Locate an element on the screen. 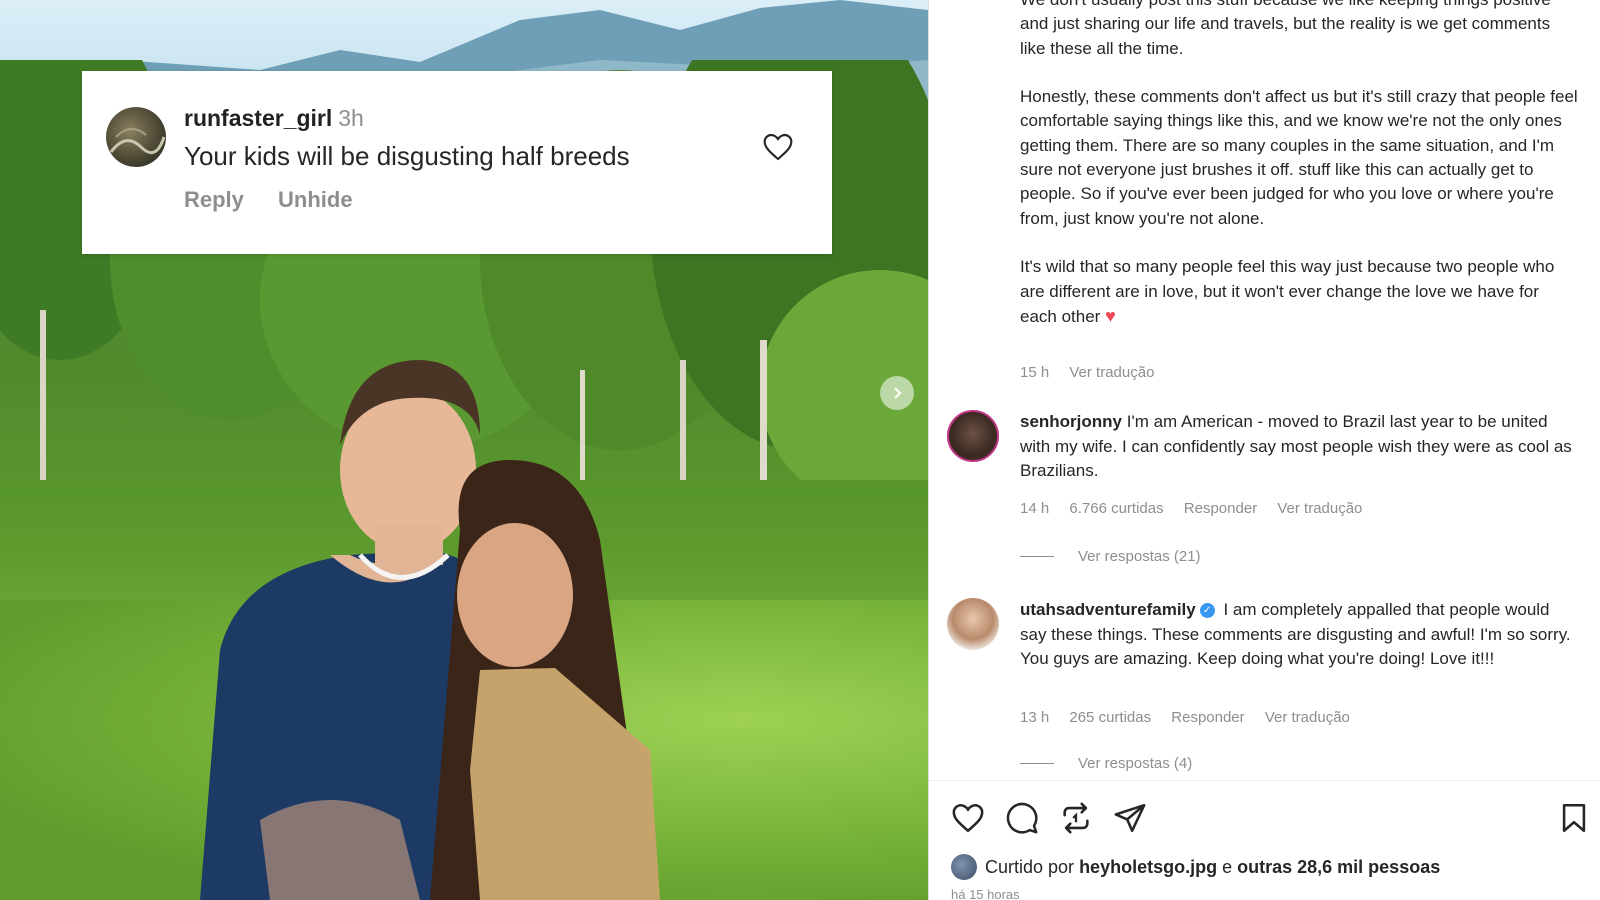  comment-username: senhorjonny is located at coordinates (1071, 421).